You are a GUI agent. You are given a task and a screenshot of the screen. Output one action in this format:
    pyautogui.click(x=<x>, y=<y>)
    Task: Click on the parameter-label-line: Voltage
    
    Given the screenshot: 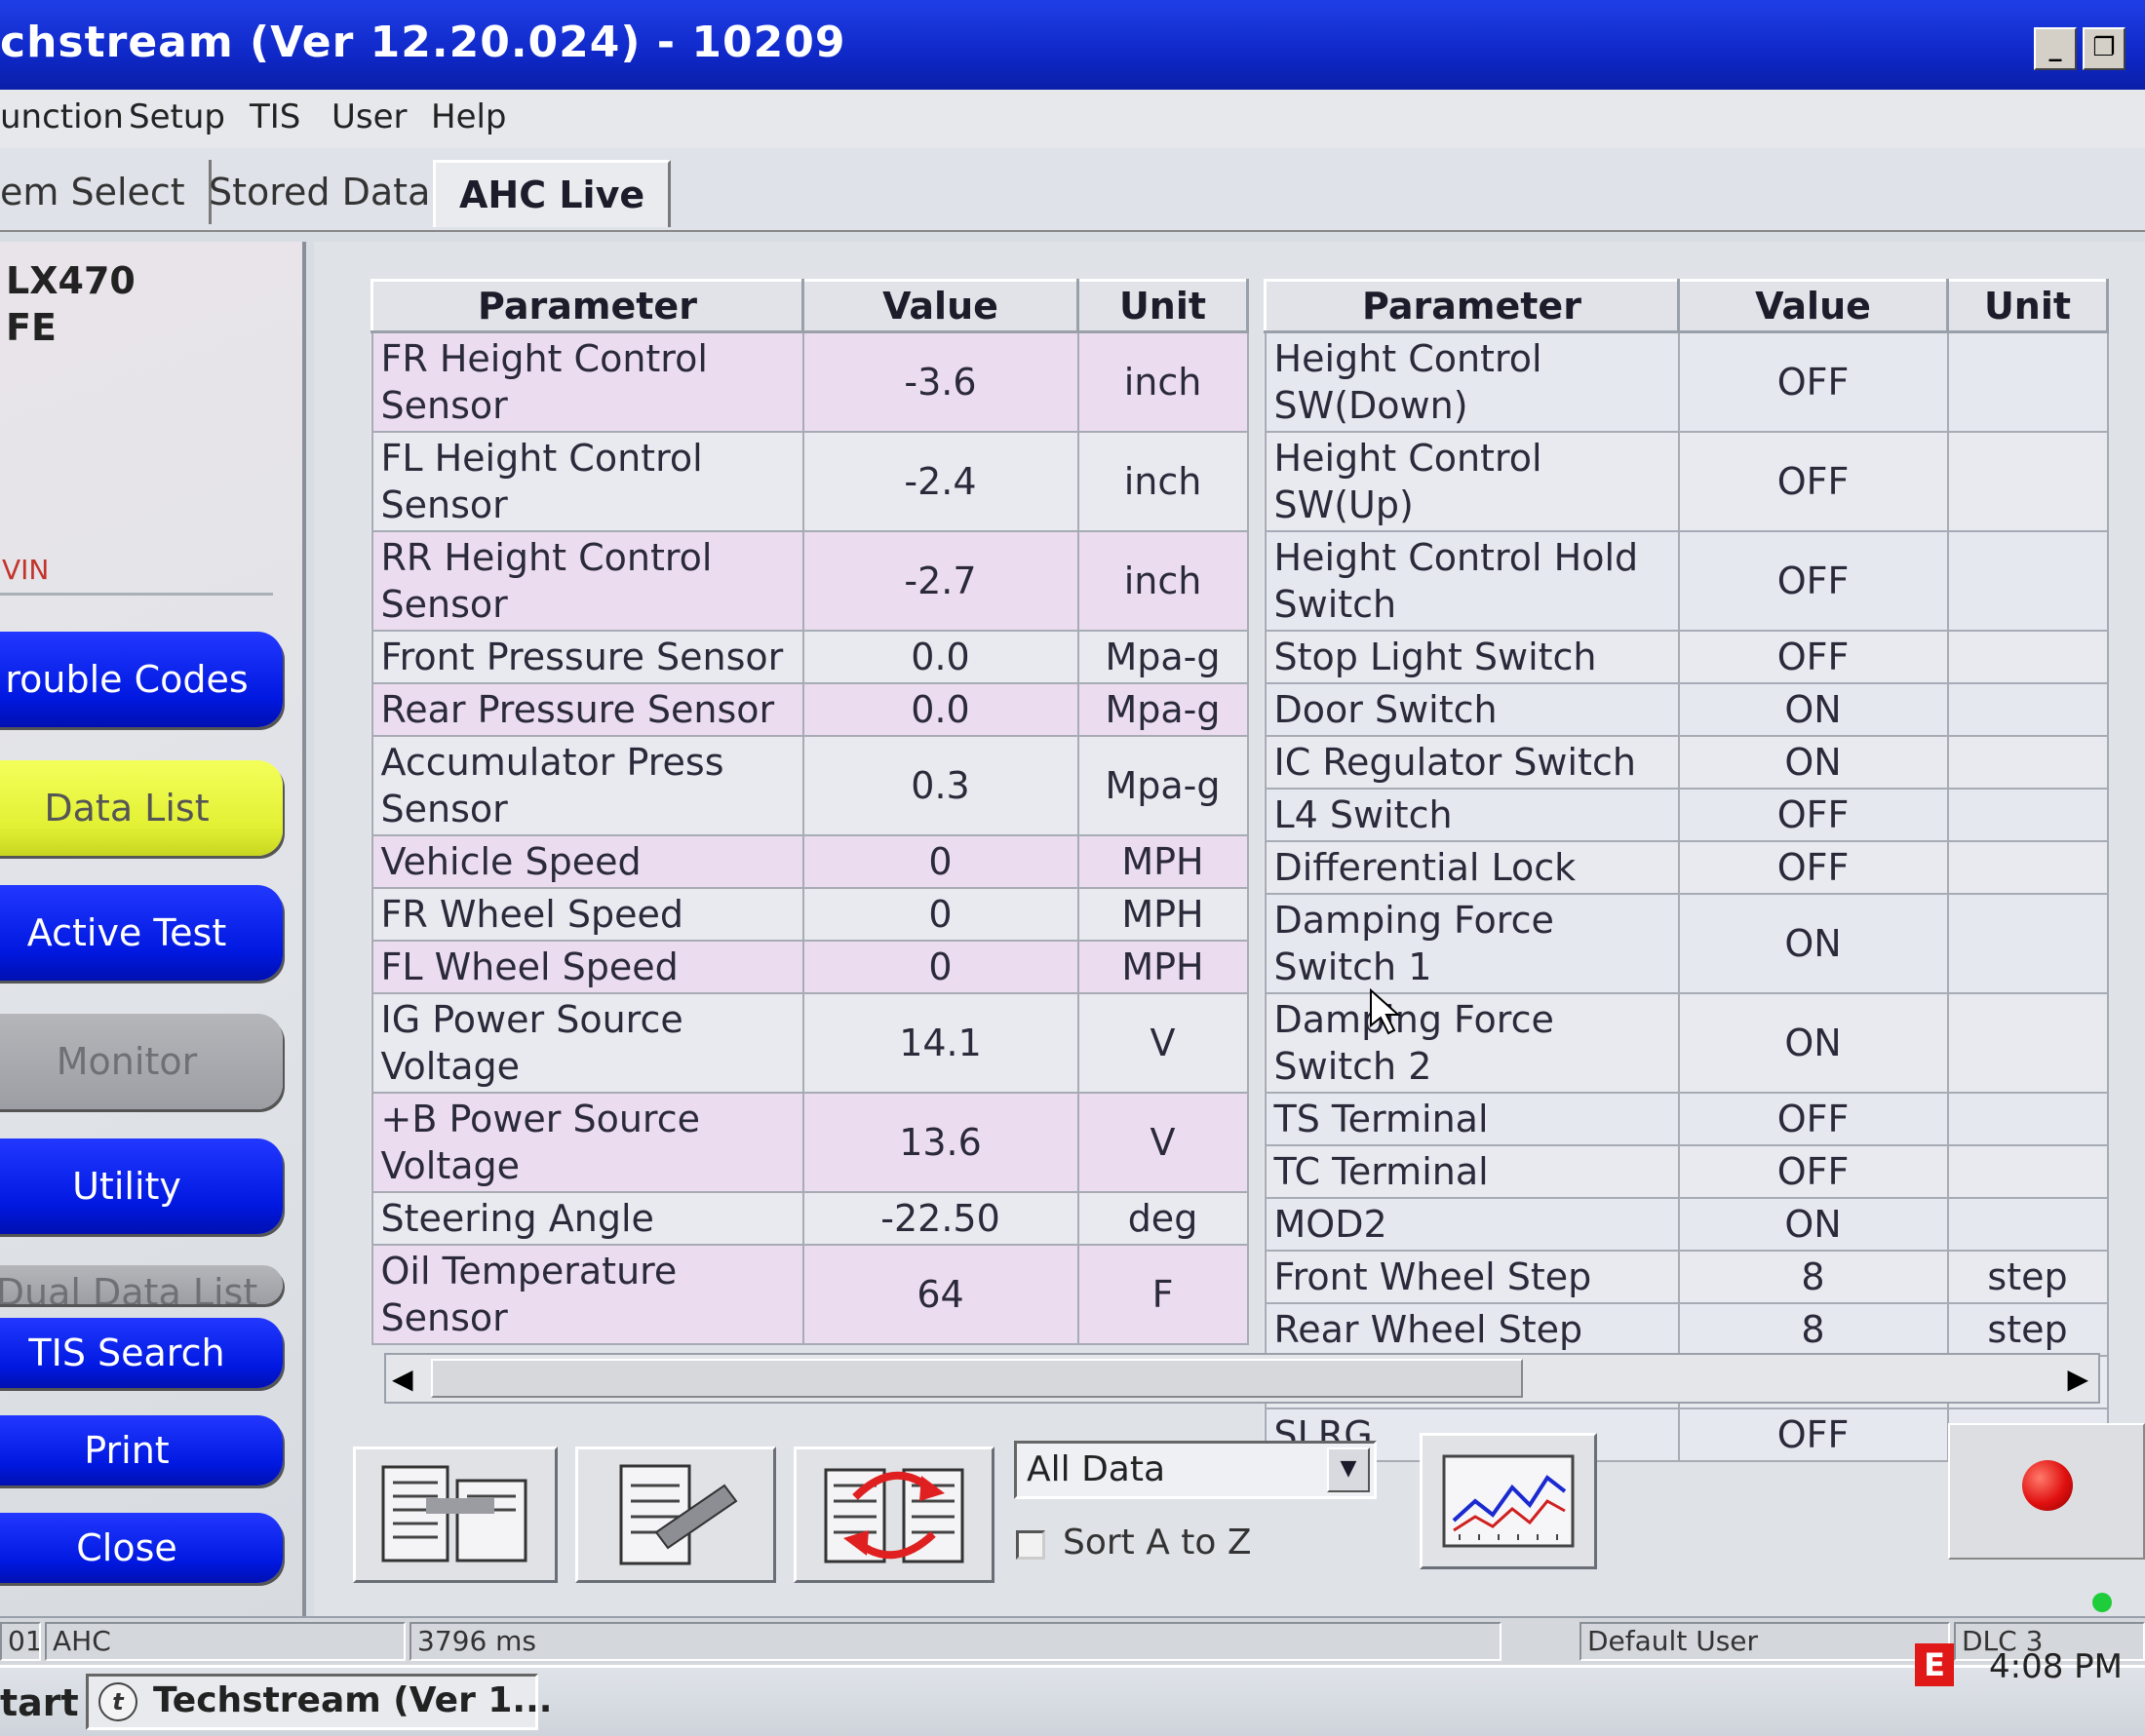 What is the action you would take?
    pyautogui.click(x=450, y=1066)
    